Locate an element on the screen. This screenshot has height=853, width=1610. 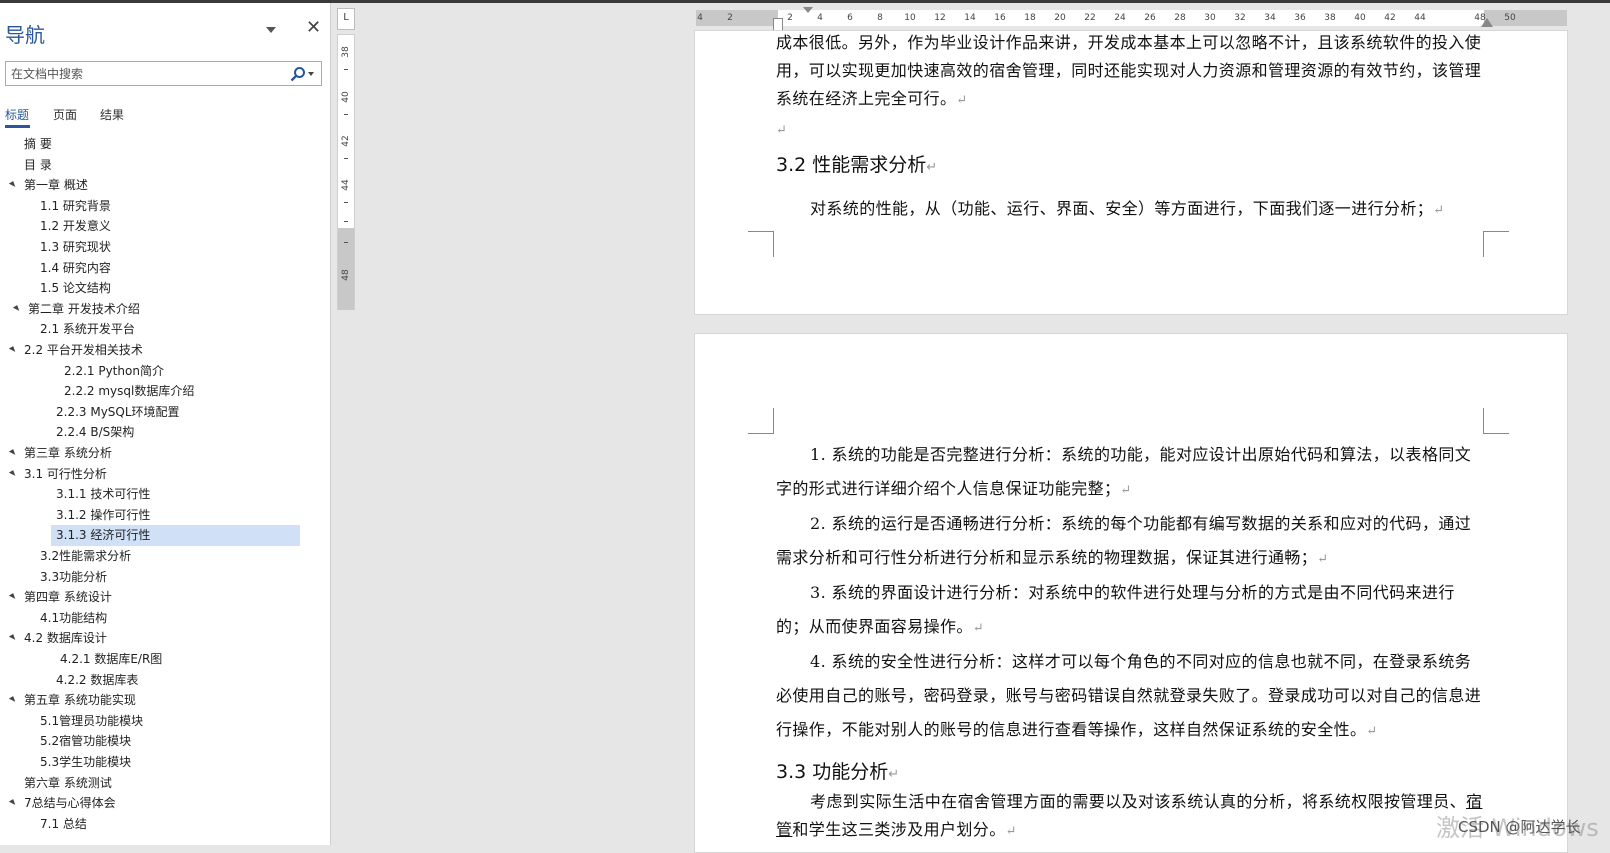
vertical-ruler: 38 40 42 44 48 is located at coordinates (346, 172).